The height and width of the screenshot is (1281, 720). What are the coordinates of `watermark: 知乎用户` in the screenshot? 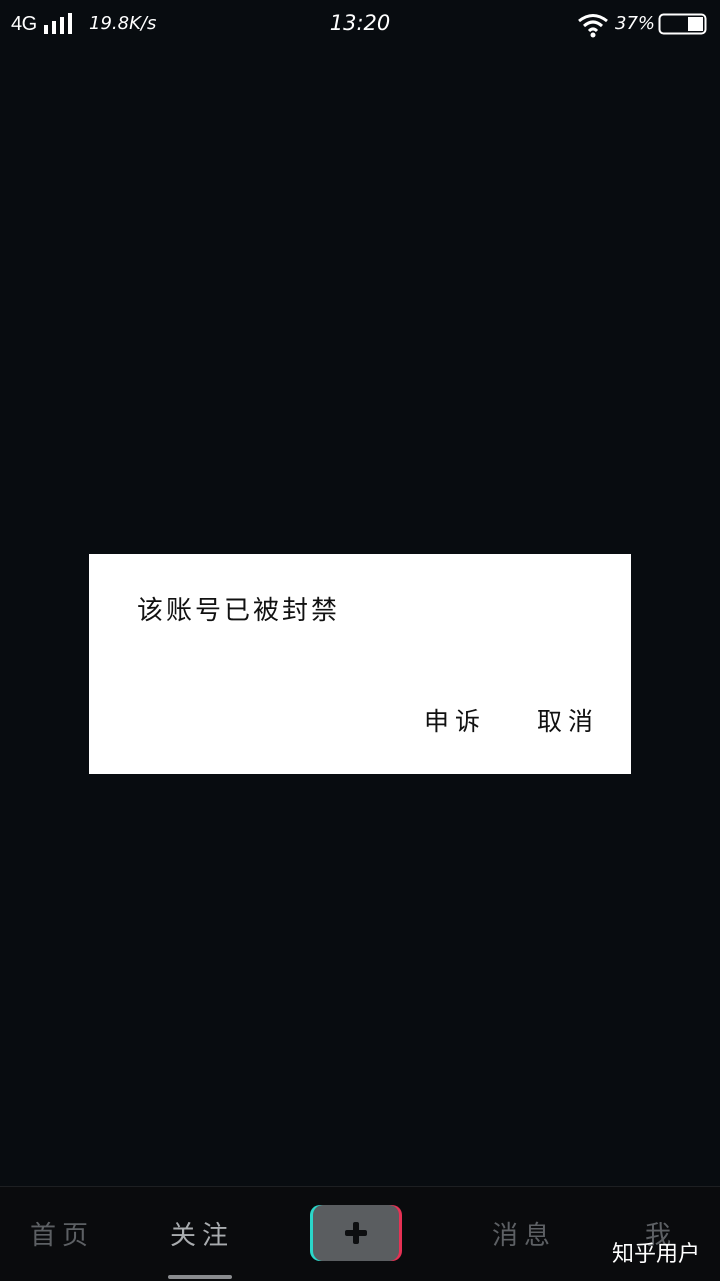 It's located at (655, 1254).